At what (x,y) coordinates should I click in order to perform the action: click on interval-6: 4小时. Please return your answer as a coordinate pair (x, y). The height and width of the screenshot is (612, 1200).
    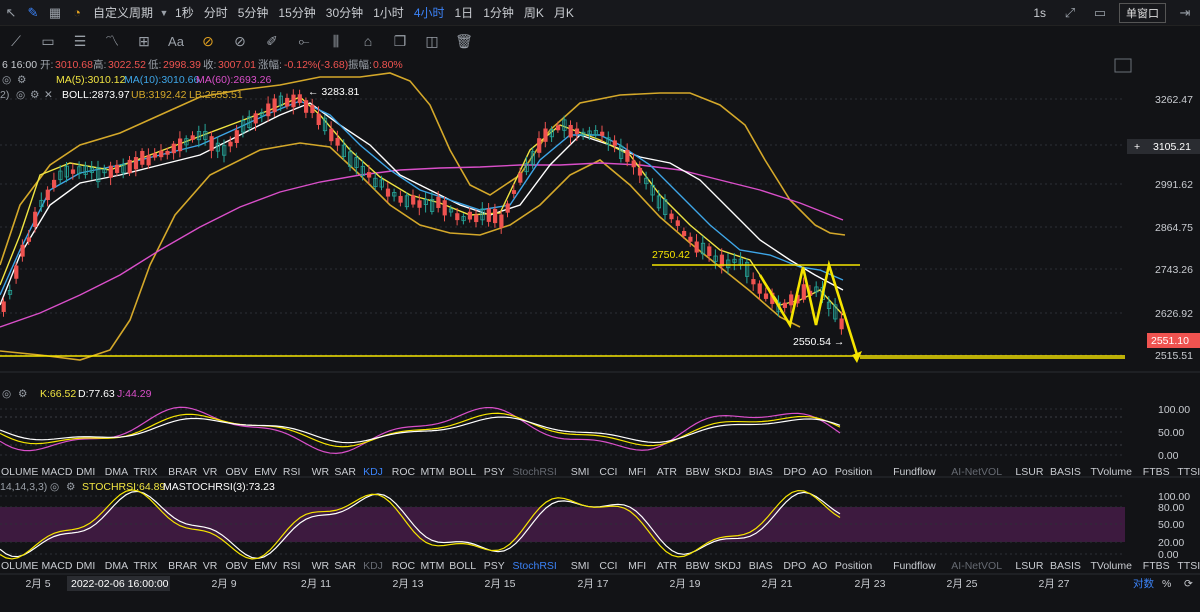
    Looking at the image, I should click on (429, 12).